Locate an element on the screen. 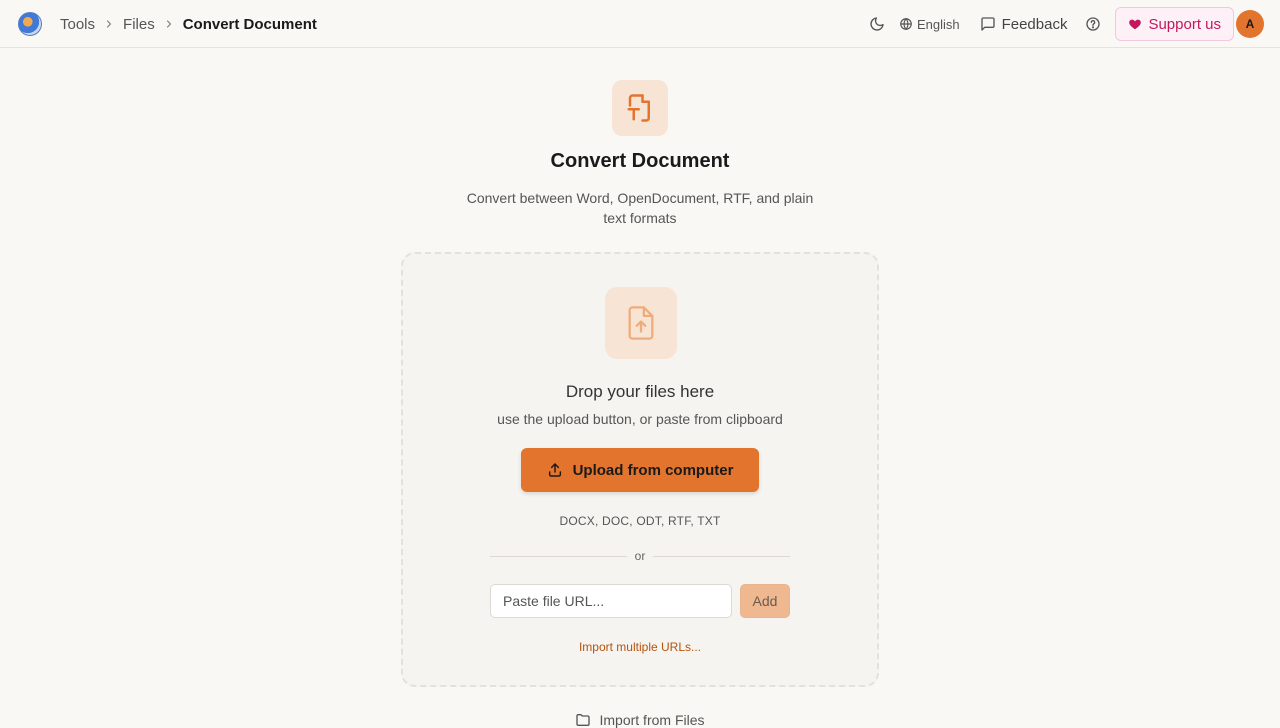  help-button is located at coordinates (1093, 24).